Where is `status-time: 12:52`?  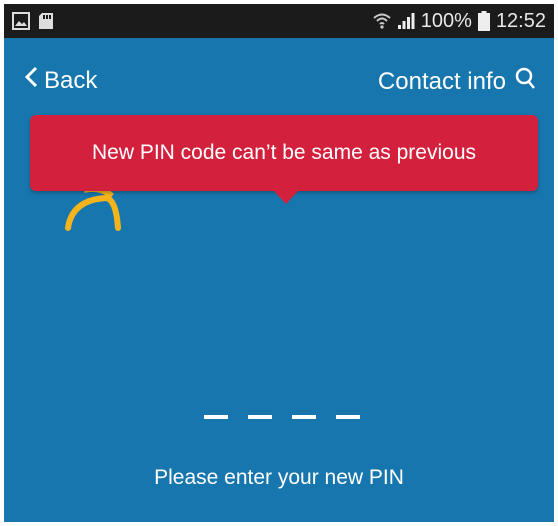
status-time: 12:52 is located at coordinates (520, 20).